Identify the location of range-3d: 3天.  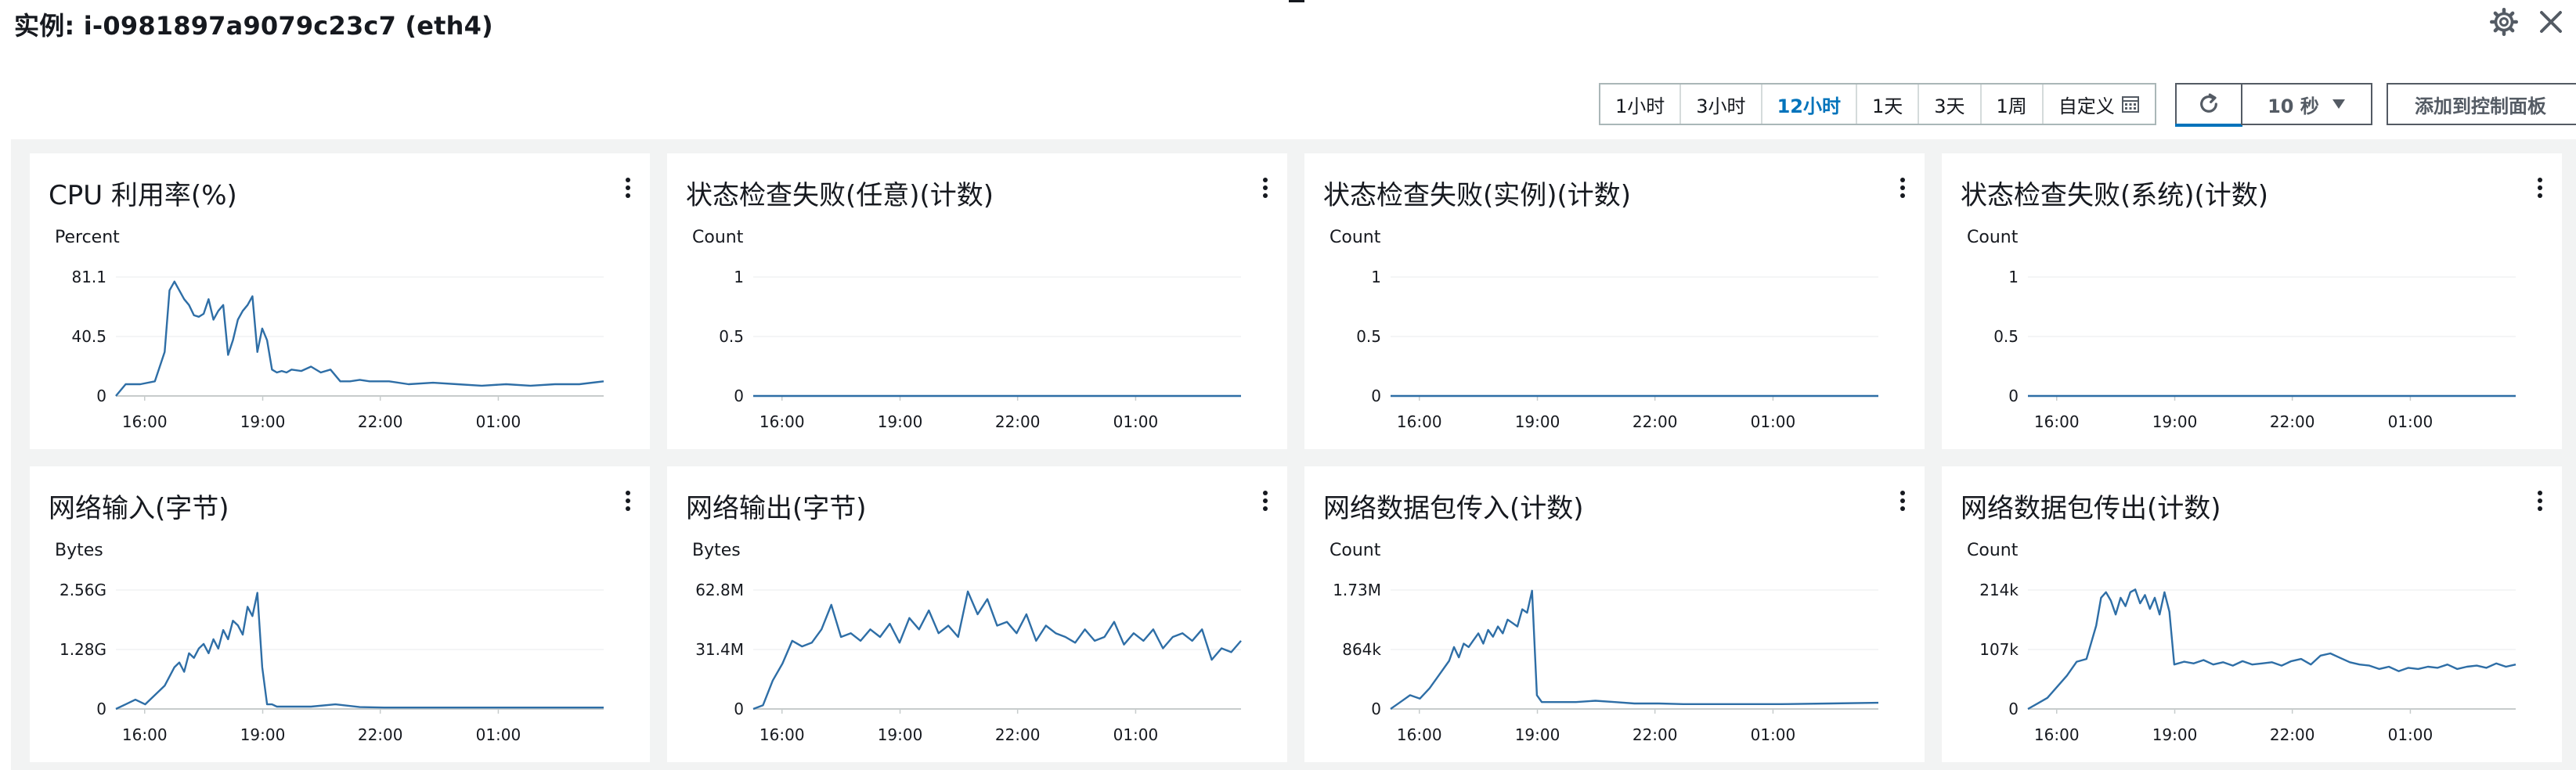
(1949, 104).